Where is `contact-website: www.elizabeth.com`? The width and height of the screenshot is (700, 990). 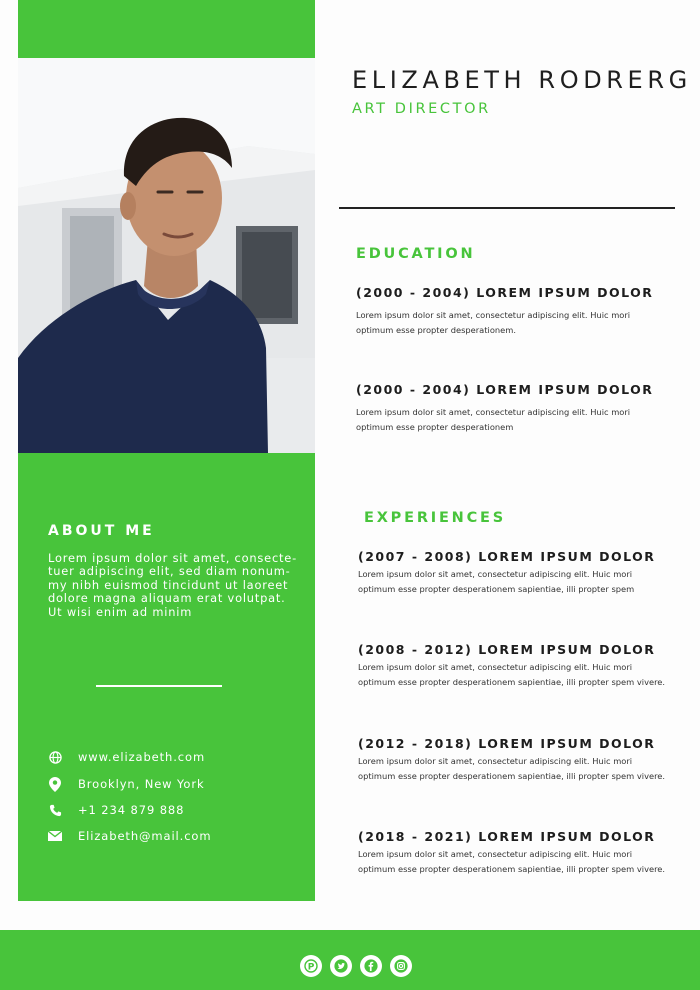
contact-website: www.elizabeth.com is located at coordinates (126, 757).